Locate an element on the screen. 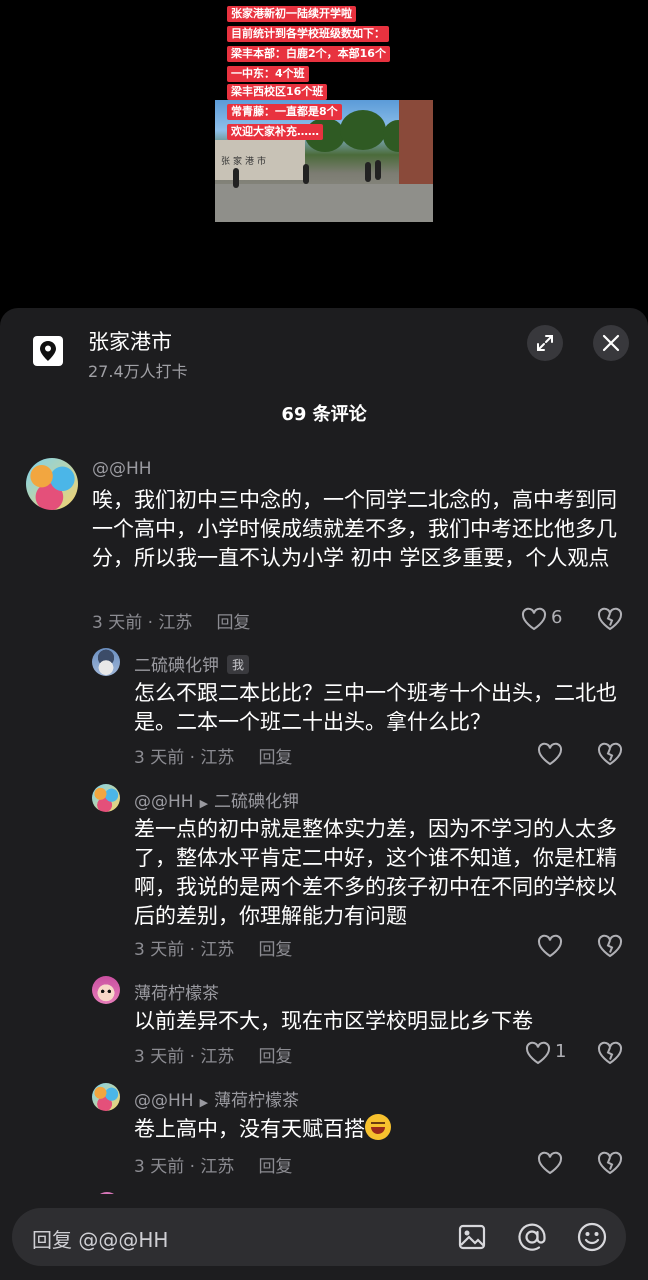  image-icon is located at coordinates (472, 1237).